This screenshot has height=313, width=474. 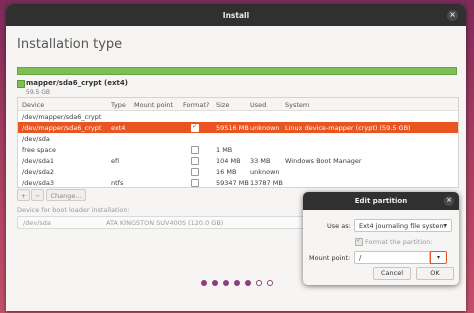 What do you see at coordinates (115, 161) in the screenshot?
I see `cell-type: efi` at bounding box center [115, 161].